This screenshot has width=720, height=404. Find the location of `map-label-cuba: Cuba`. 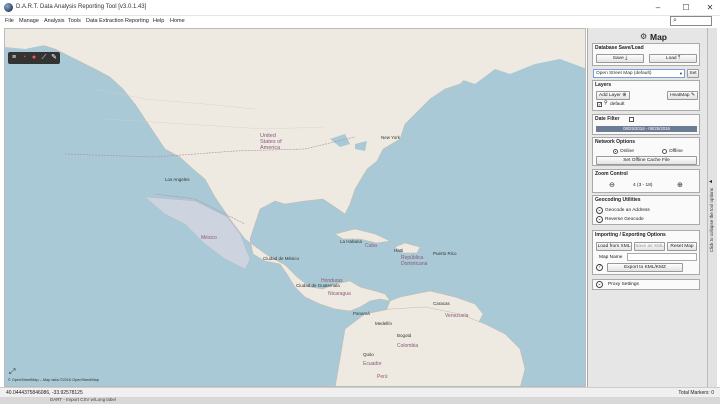

map-label-cuba: Cuba is located at coordinates (371, 246).